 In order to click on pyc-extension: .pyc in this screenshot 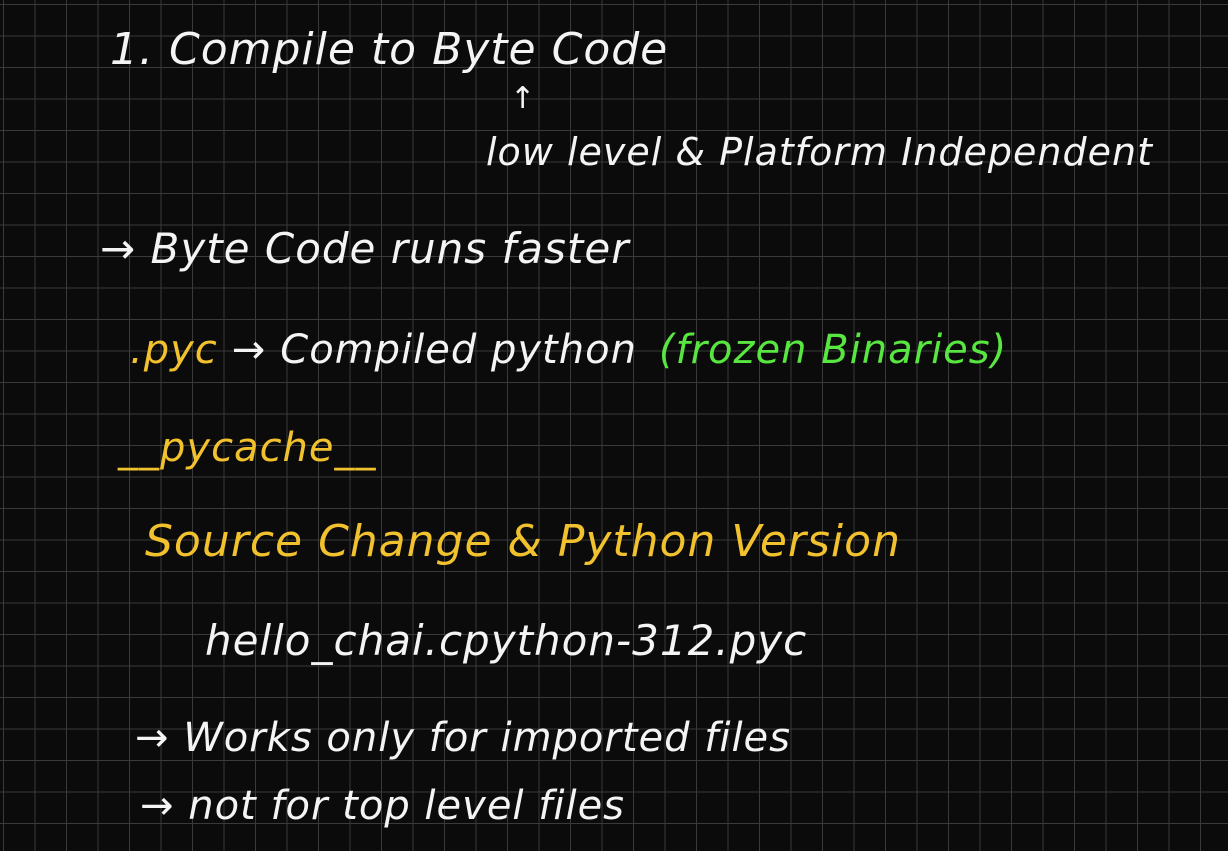, I will do `click(174, 350)`.